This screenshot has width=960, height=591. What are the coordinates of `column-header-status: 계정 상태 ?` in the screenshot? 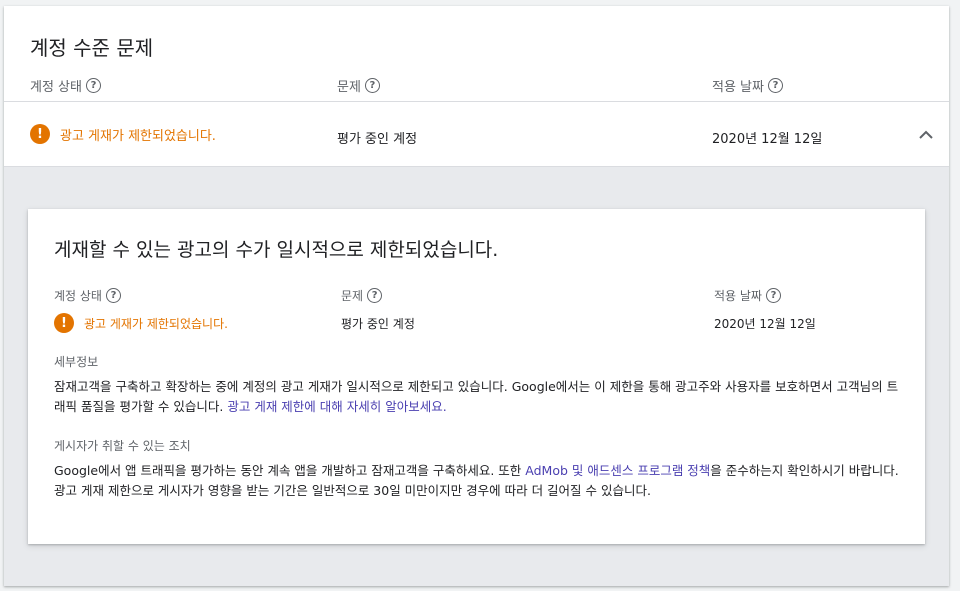 It's located at (65, 85).